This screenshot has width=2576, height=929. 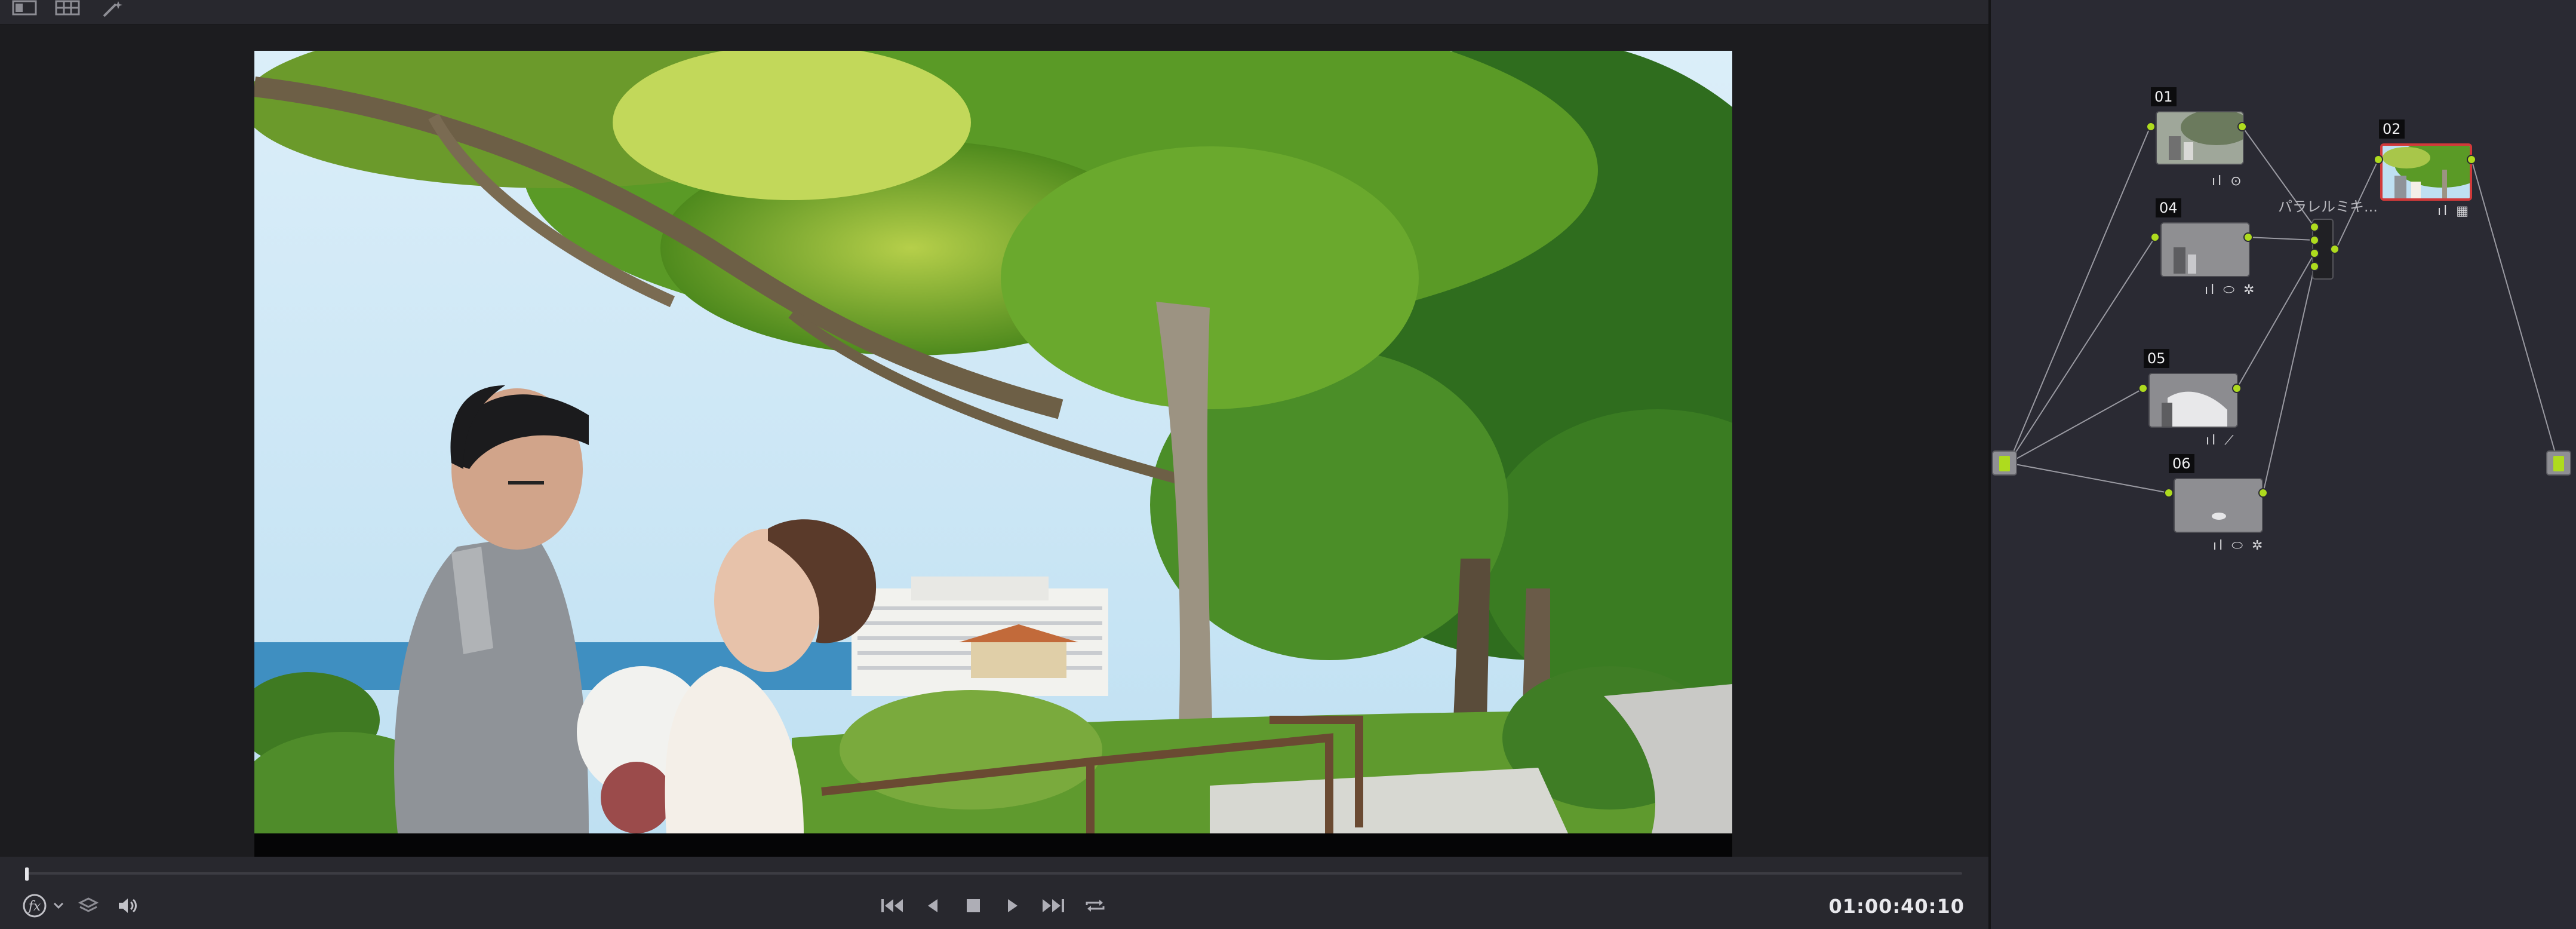 I want to click on node-label: 05, so click(x=2156, y=358).